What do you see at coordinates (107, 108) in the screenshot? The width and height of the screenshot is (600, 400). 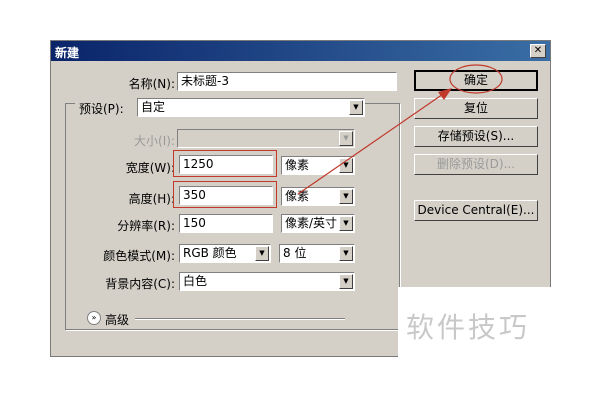 I see `preset-label: 预设(P):` at bounding box center [107, 108].